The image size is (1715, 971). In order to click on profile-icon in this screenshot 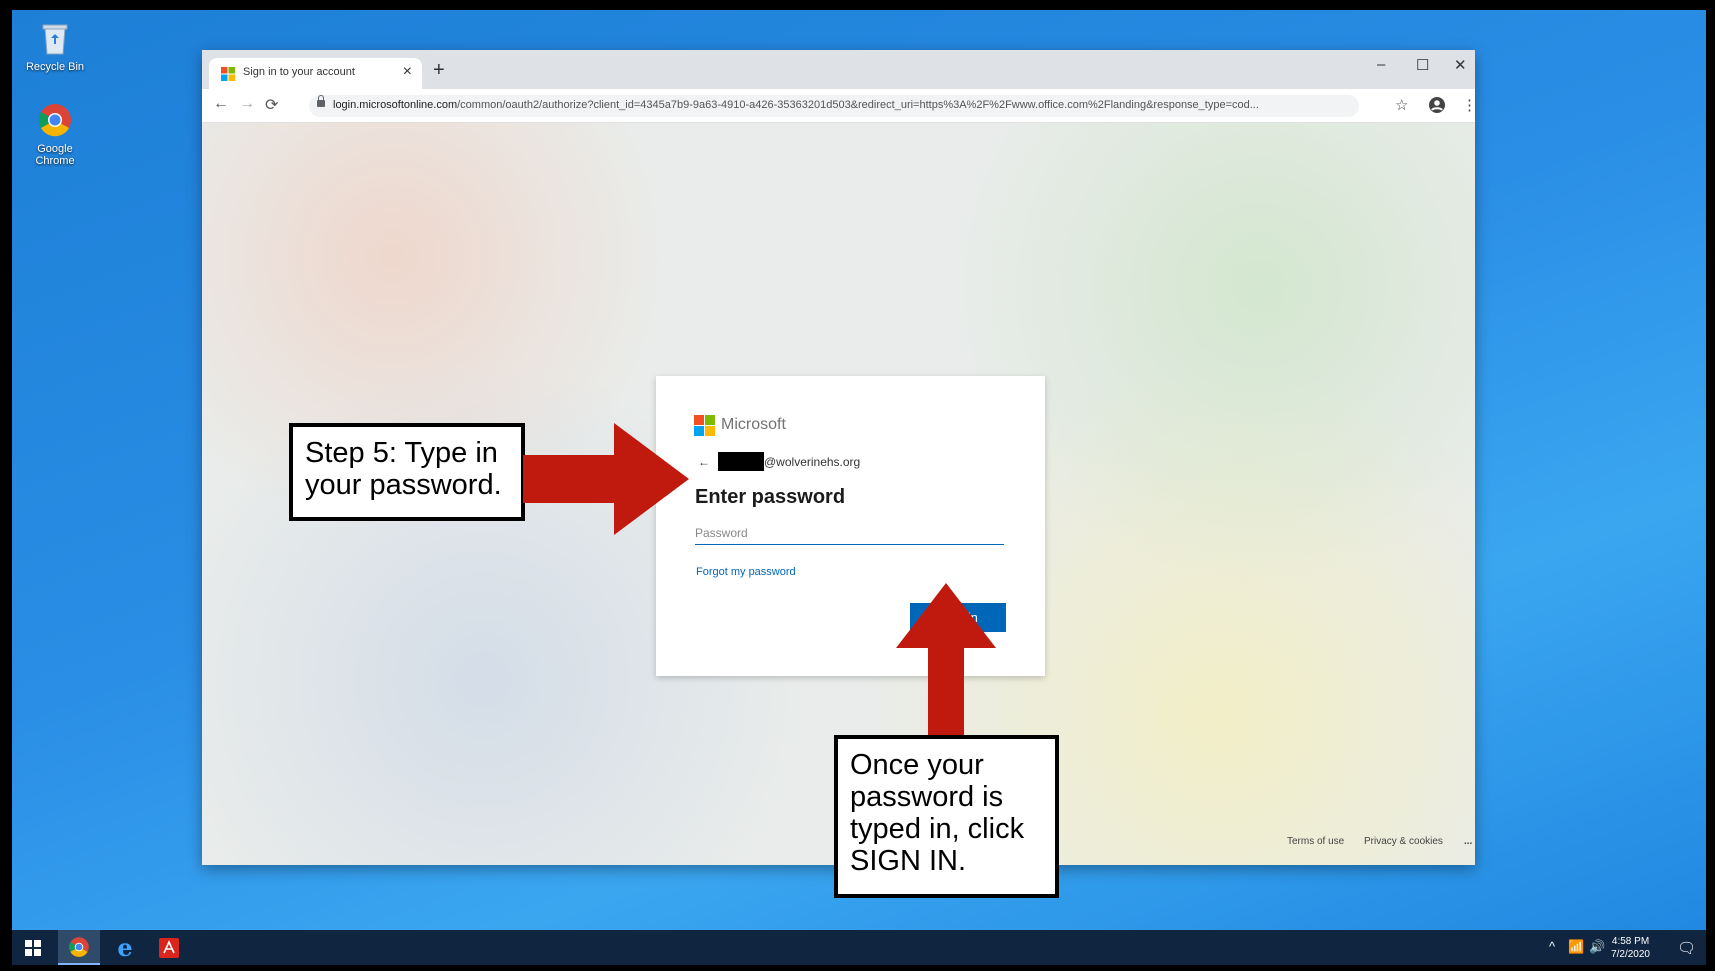, I will do `click(1437, 105)`.